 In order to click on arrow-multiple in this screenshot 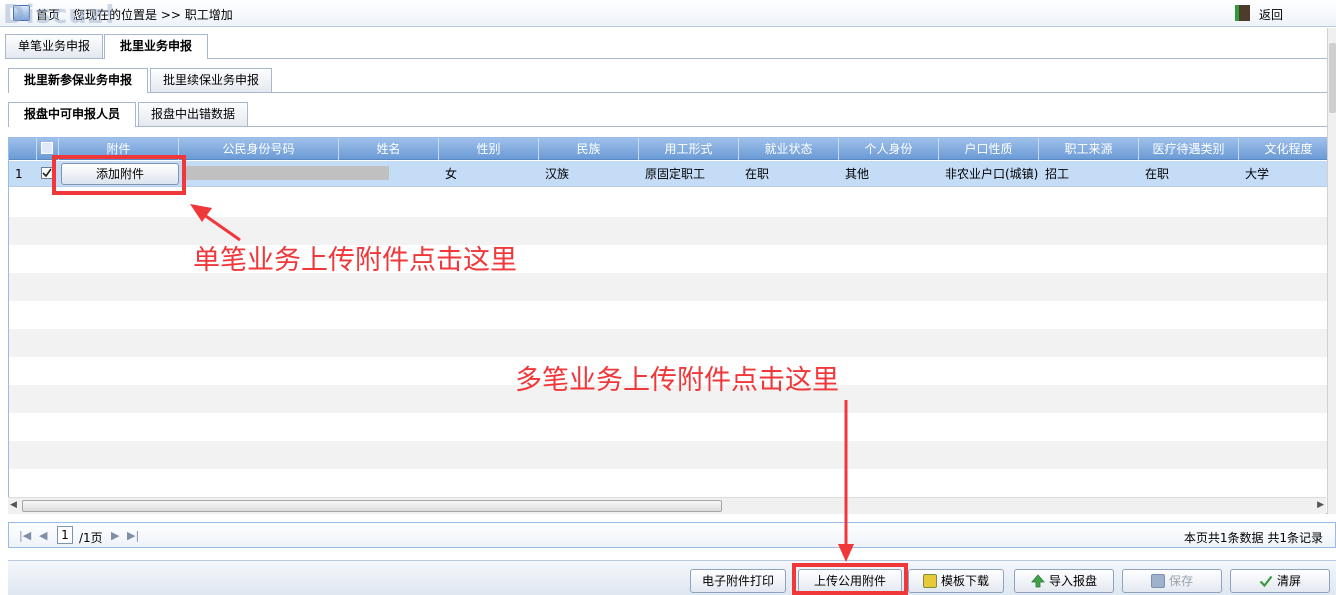, I will do `click(846, 481)`.